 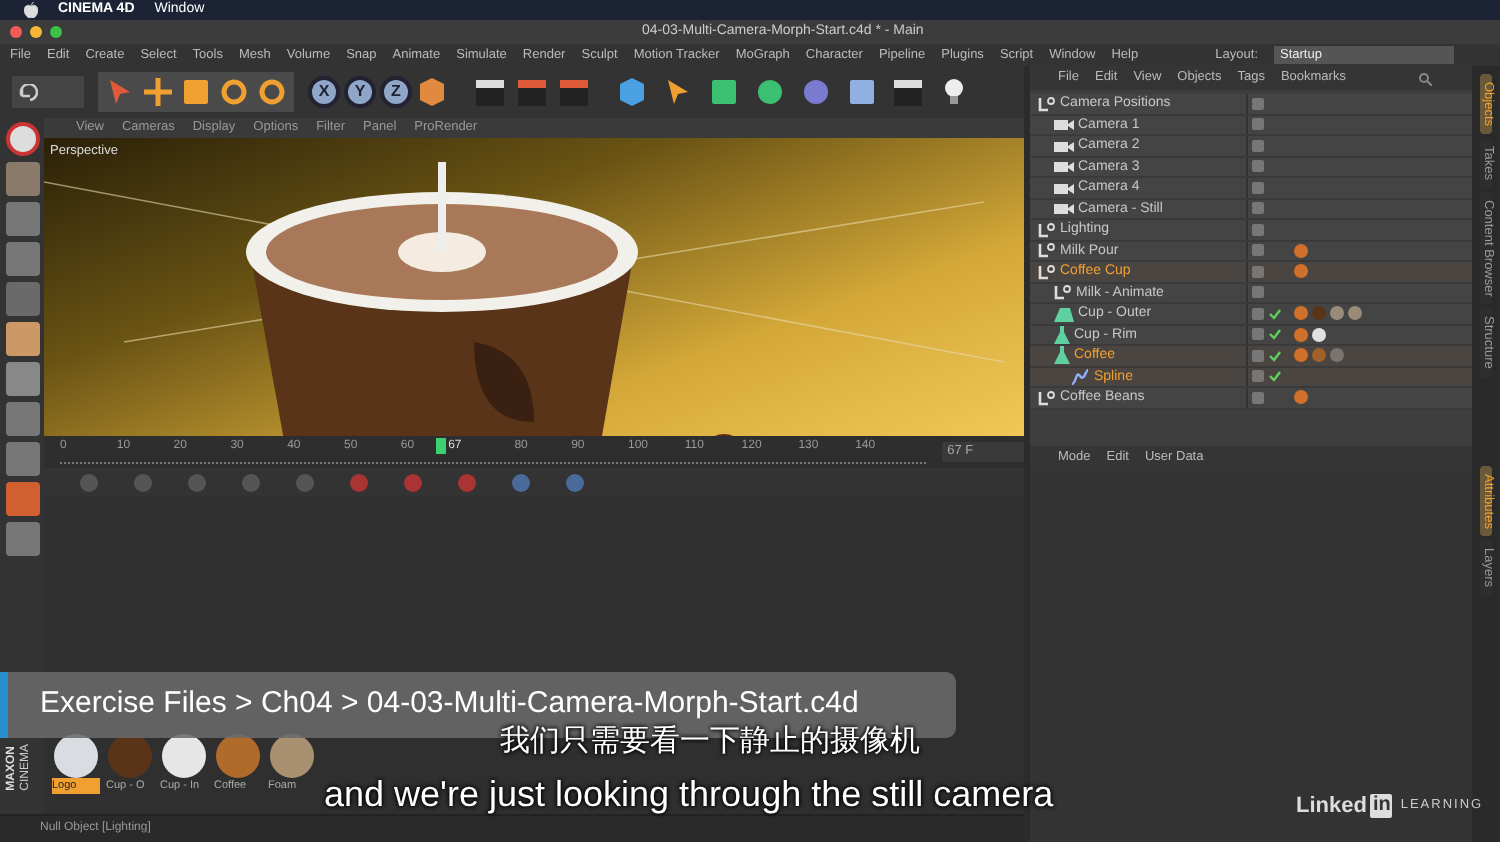 I want to click on apple-icon, so click(x=31, y=10).